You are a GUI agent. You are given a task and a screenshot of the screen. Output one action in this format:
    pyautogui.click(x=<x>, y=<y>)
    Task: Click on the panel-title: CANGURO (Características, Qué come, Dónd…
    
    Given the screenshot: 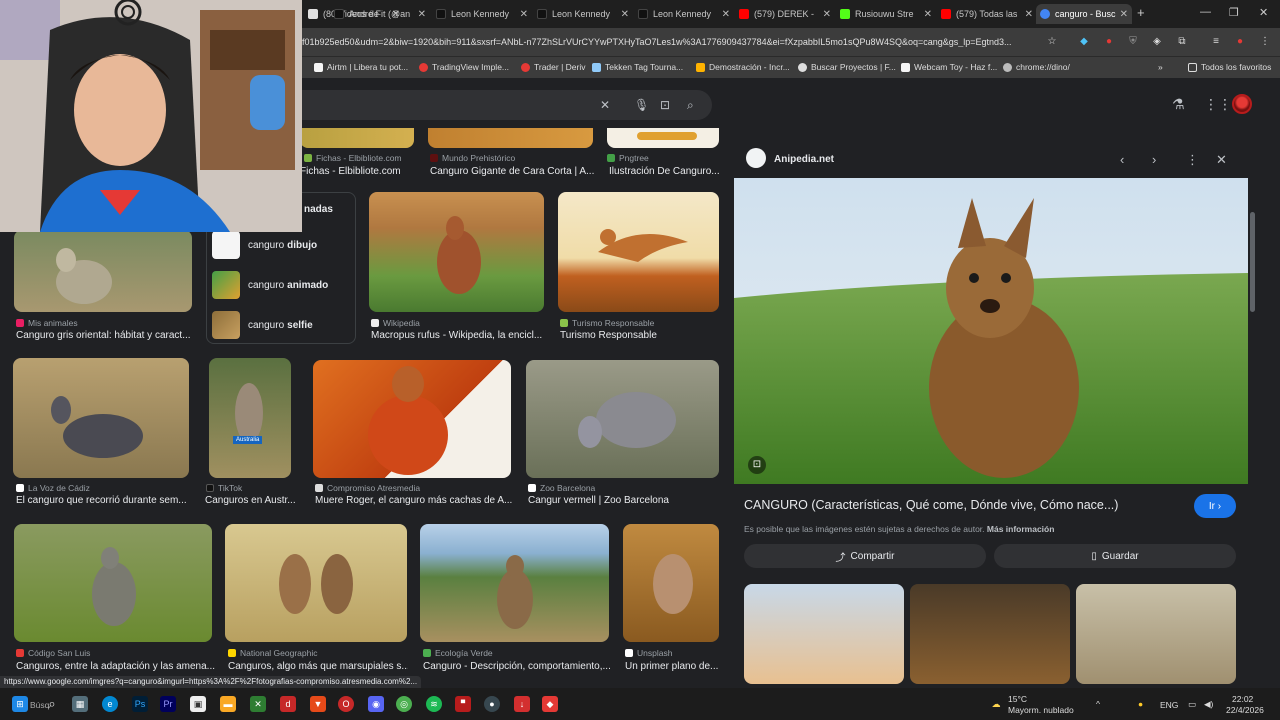 What is the action you would take?
    pyautogui.click(x=931, y=505)
    